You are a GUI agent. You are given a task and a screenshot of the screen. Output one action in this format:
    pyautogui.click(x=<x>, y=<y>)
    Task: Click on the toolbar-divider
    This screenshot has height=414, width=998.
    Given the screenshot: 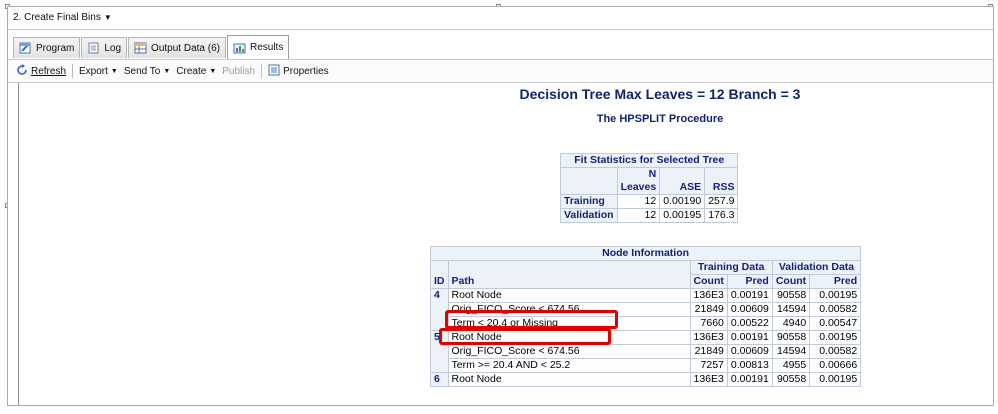 What is the action you would take?
    pyautogui.click(x=73, y=71)
    